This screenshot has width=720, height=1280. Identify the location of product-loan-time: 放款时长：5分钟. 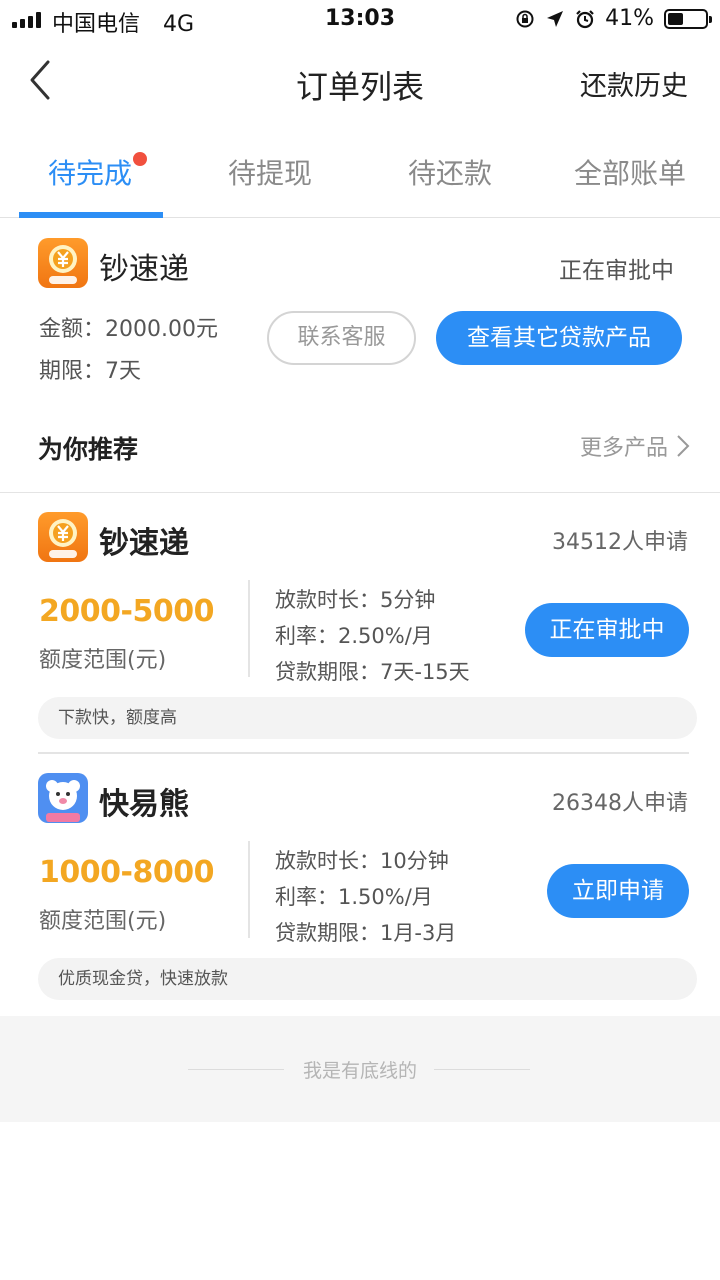
(355, 600).